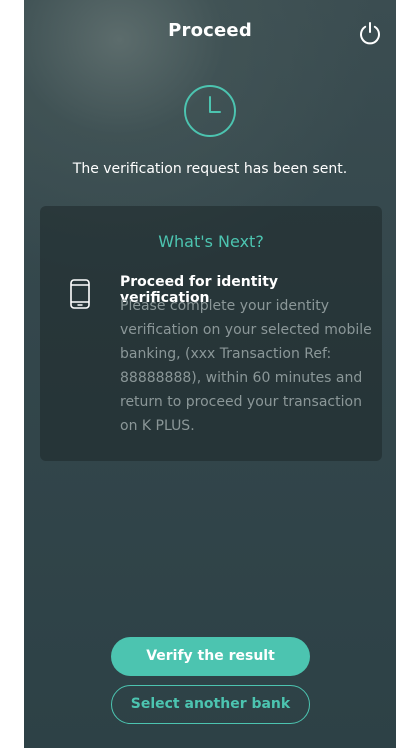  Describe the element at coordinates (210, 111) in the screenshot. I see `clock-icon` at that location.